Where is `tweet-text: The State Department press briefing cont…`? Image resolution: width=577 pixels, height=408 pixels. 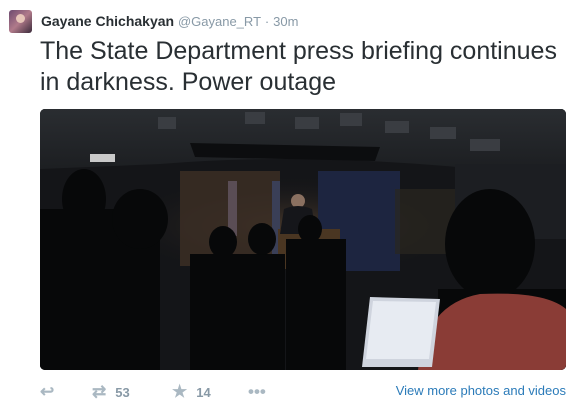 tweet-text: The State Department press briefing cont… is located at coordinates (298, 66).